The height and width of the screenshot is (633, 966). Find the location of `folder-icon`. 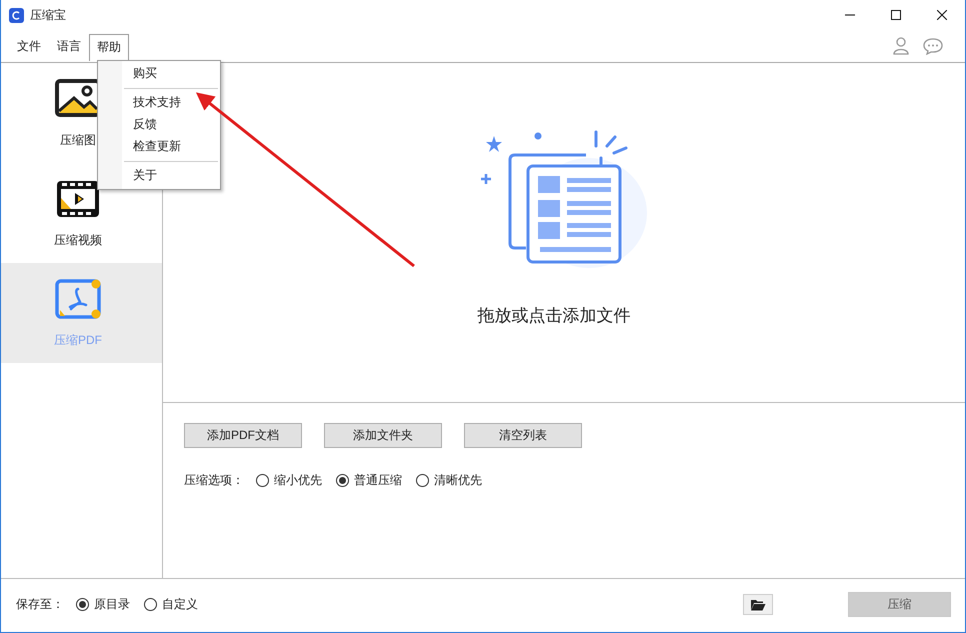

folder-icon is located at coordinates (758, 604).